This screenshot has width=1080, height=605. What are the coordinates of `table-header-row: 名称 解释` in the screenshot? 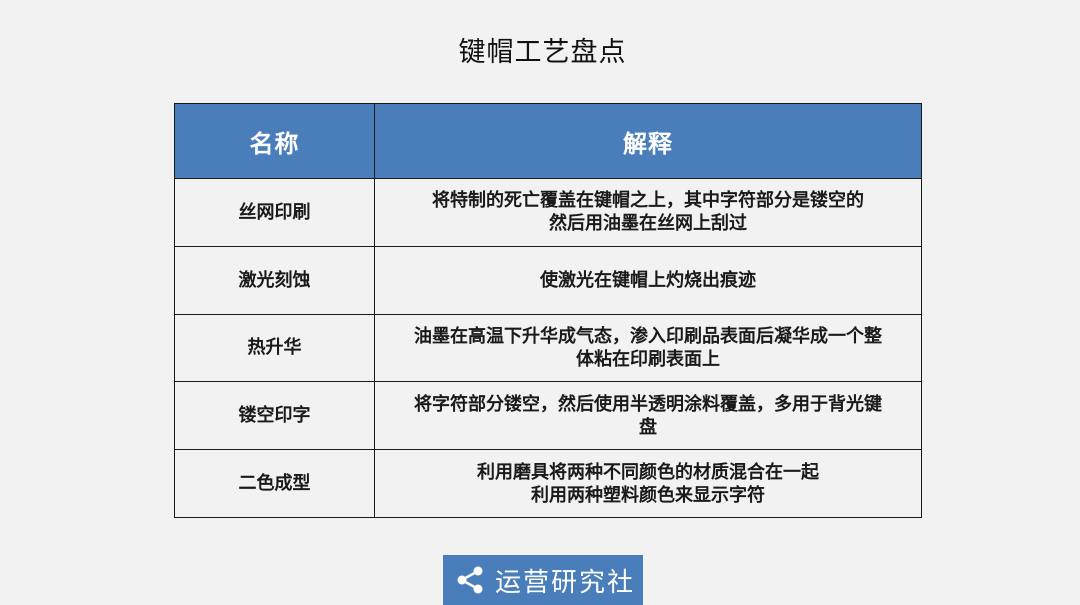 It's located at (548, 141).